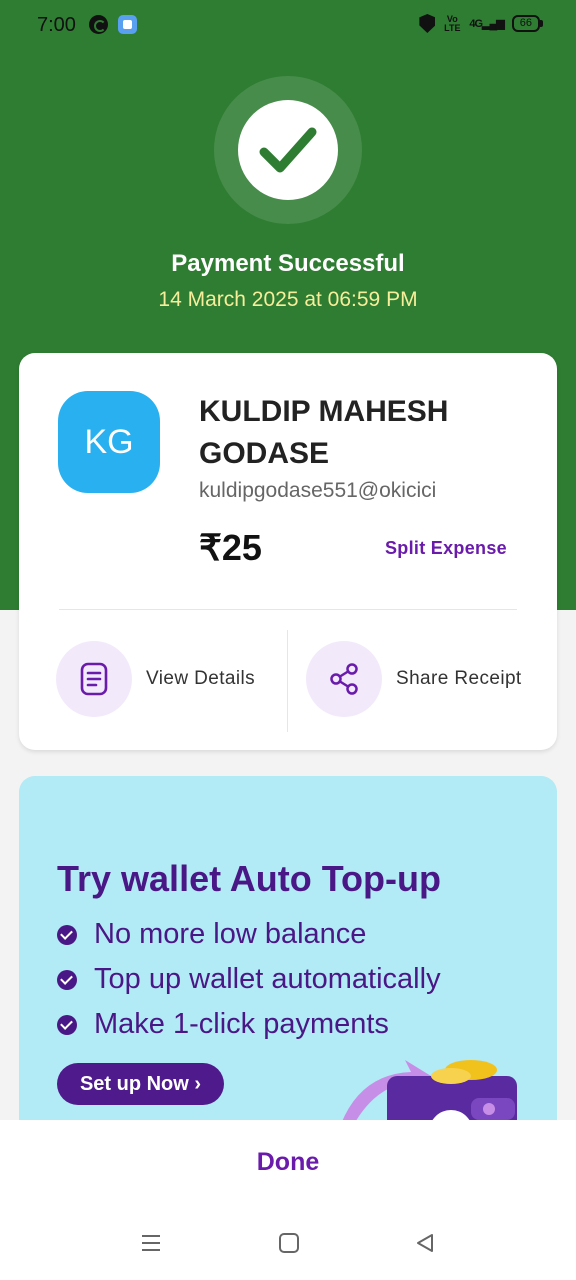  I want to click on promo-bullet-text: Top up wallet automatically, so click(267, 979).